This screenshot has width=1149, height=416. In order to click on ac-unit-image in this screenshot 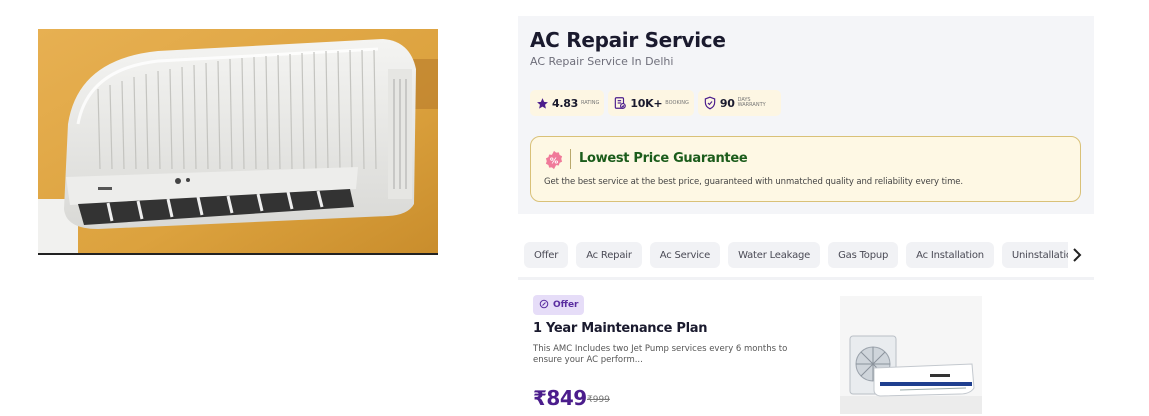, I will do `click(911, 355)`.